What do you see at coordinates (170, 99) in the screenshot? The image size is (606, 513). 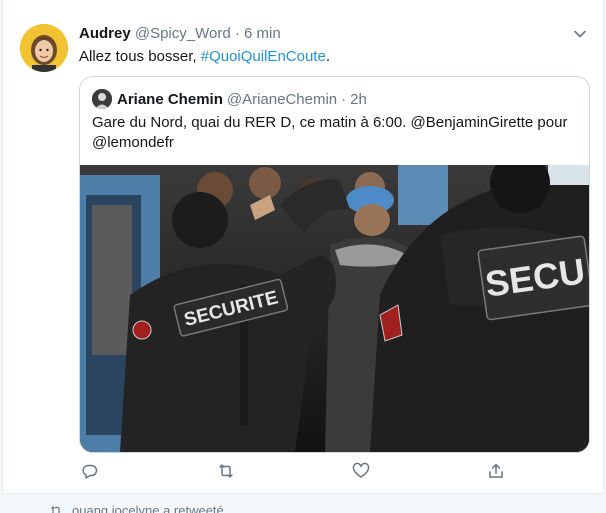 I see `quoted-author-name: Ariane Chemin` at bounding box center [170, 99].